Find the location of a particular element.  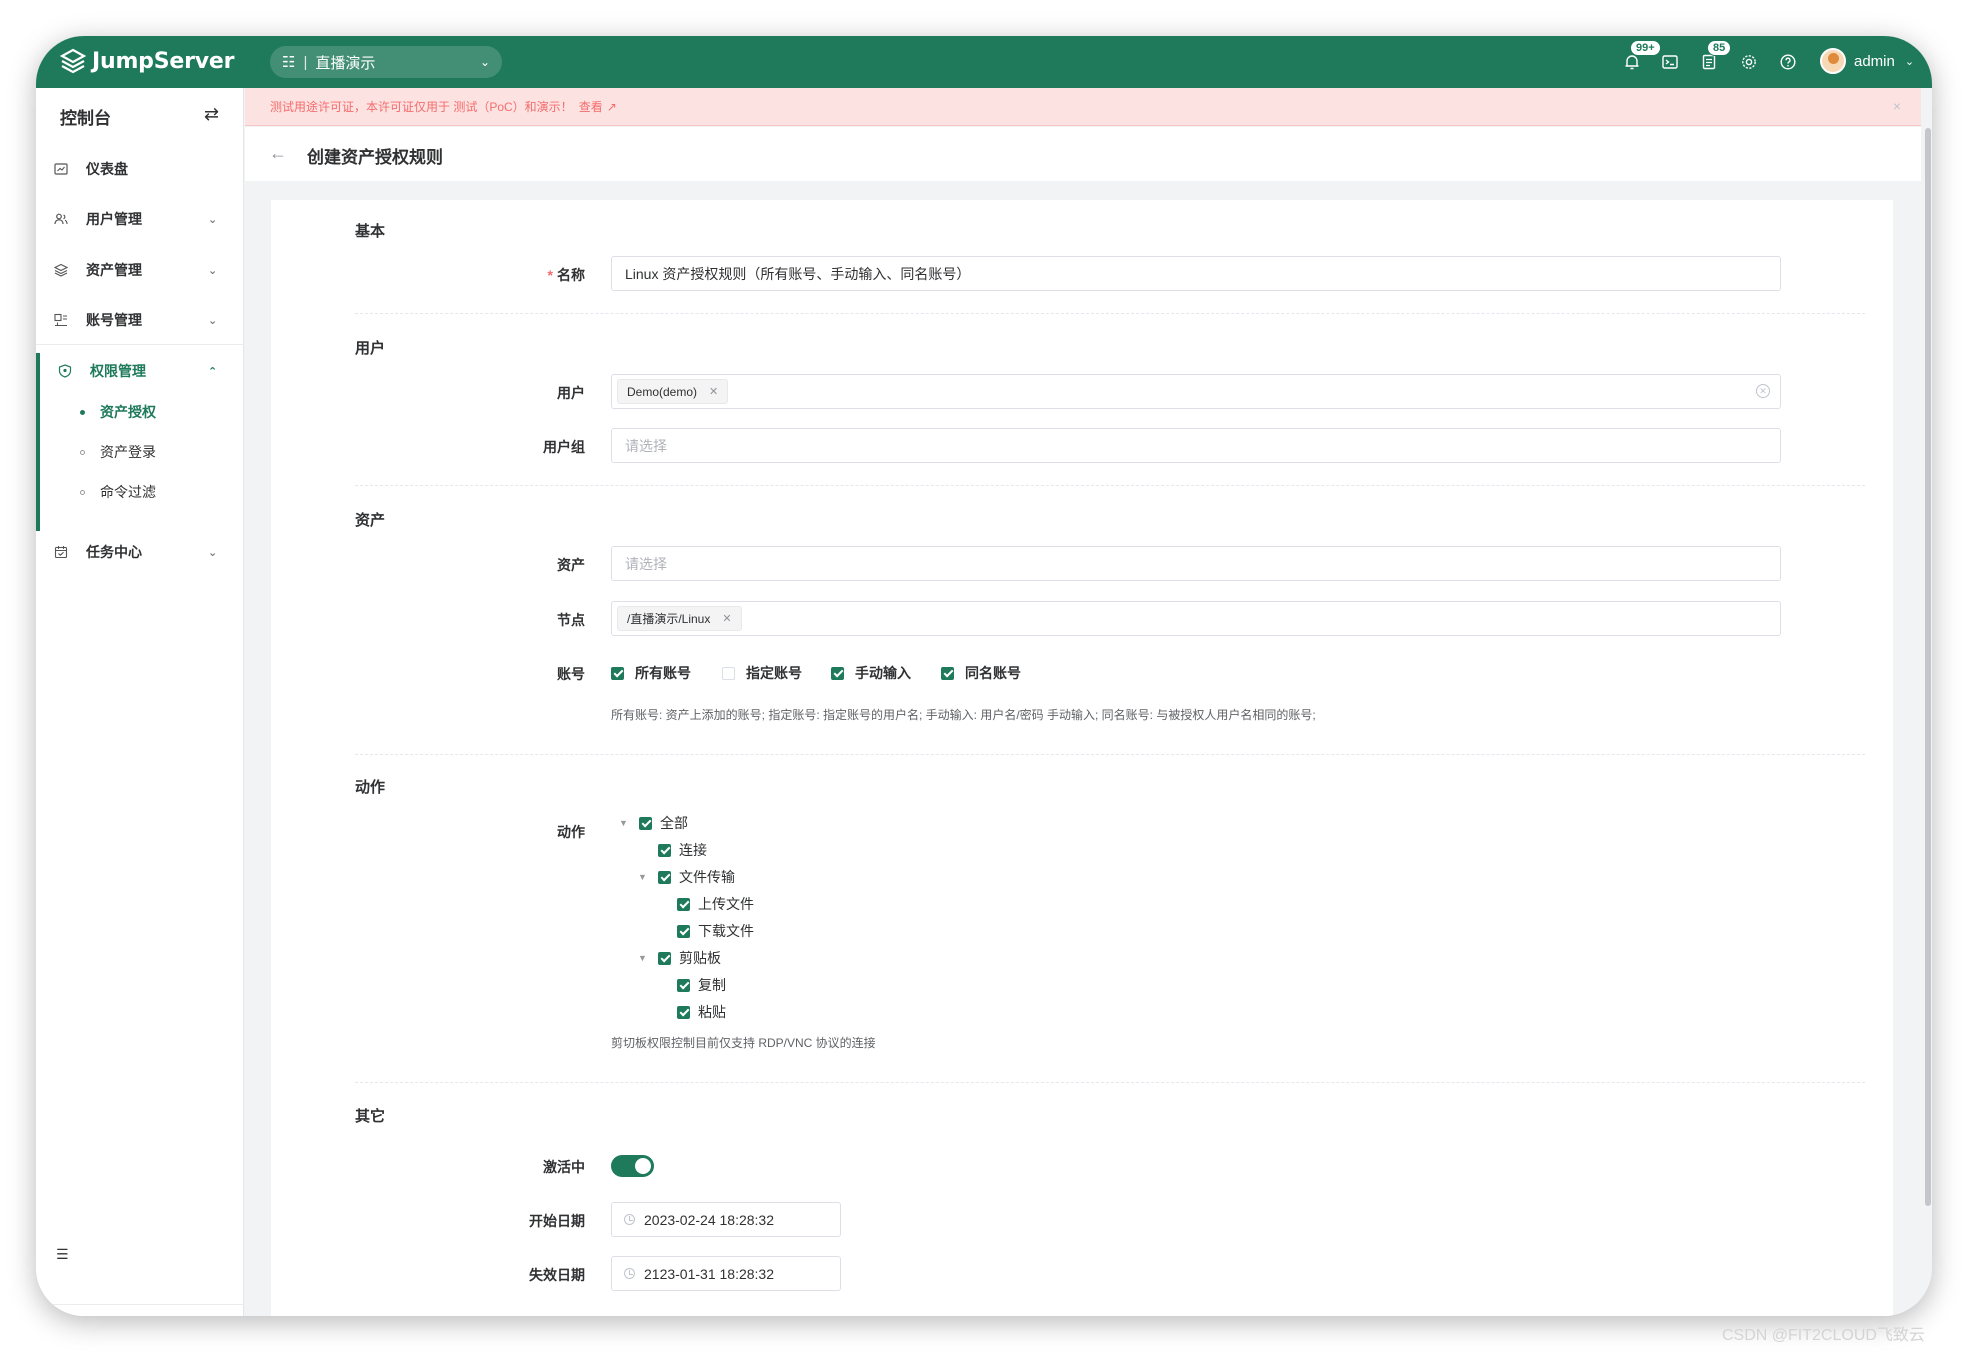

sidebar-item-accounts: 账号管理 ⌄ is located at coordinates (140, 320).